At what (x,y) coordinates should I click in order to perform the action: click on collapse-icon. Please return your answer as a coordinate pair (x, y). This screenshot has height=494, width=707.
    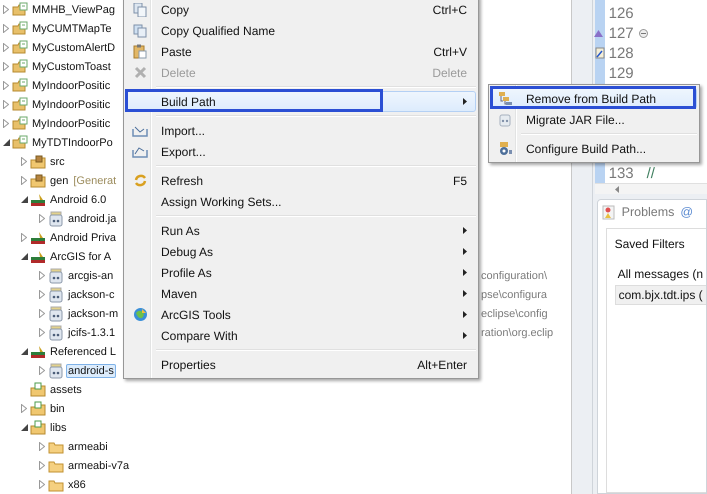
    Looking at the image, I should click on (643, 33).